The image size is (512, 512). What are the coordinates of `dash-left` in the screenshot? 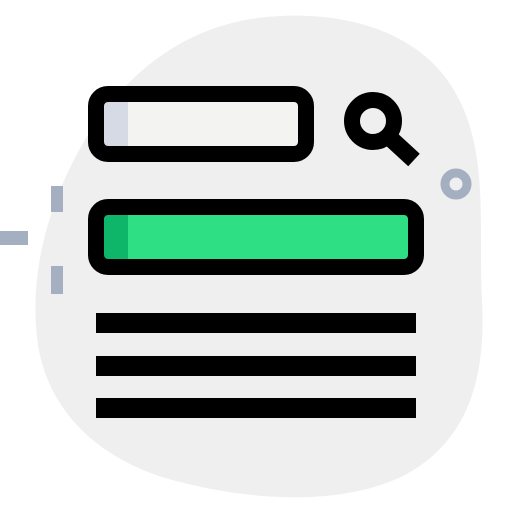 It's located at (14, 238).